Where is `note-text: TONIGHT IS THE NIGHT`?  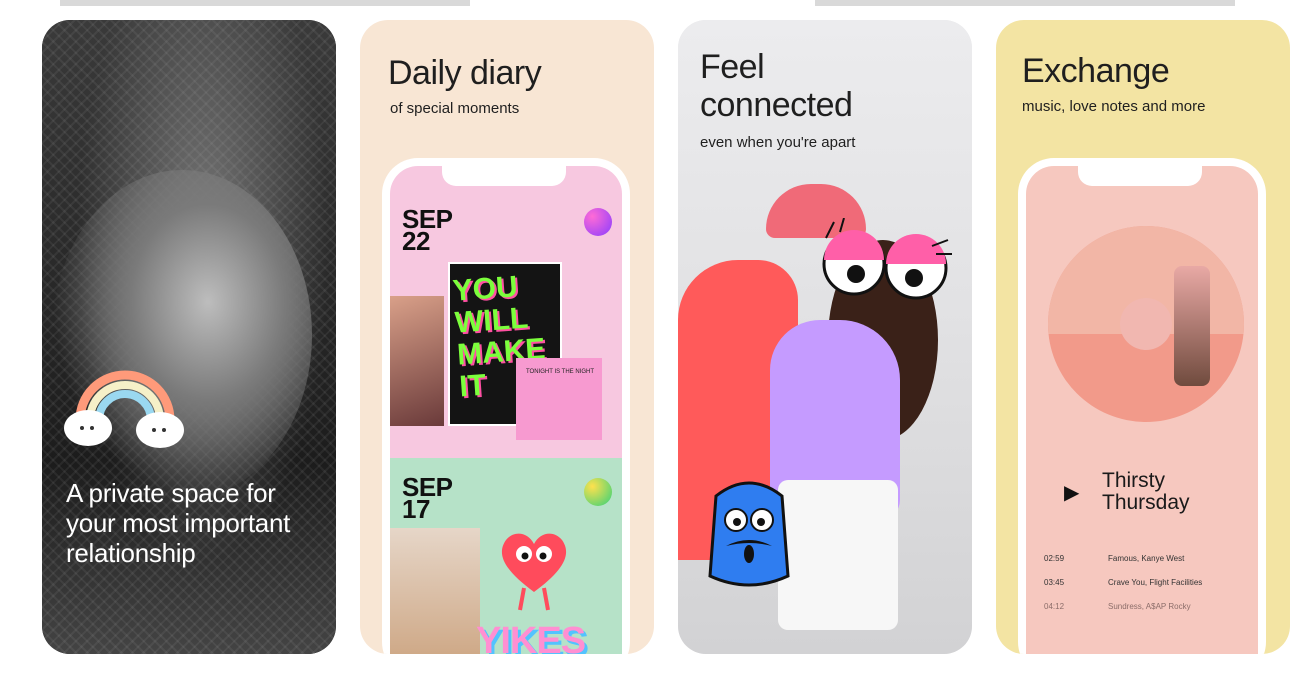 note-text: TONIGHT IS THE NIGHT is located at coordinates (560, 372).